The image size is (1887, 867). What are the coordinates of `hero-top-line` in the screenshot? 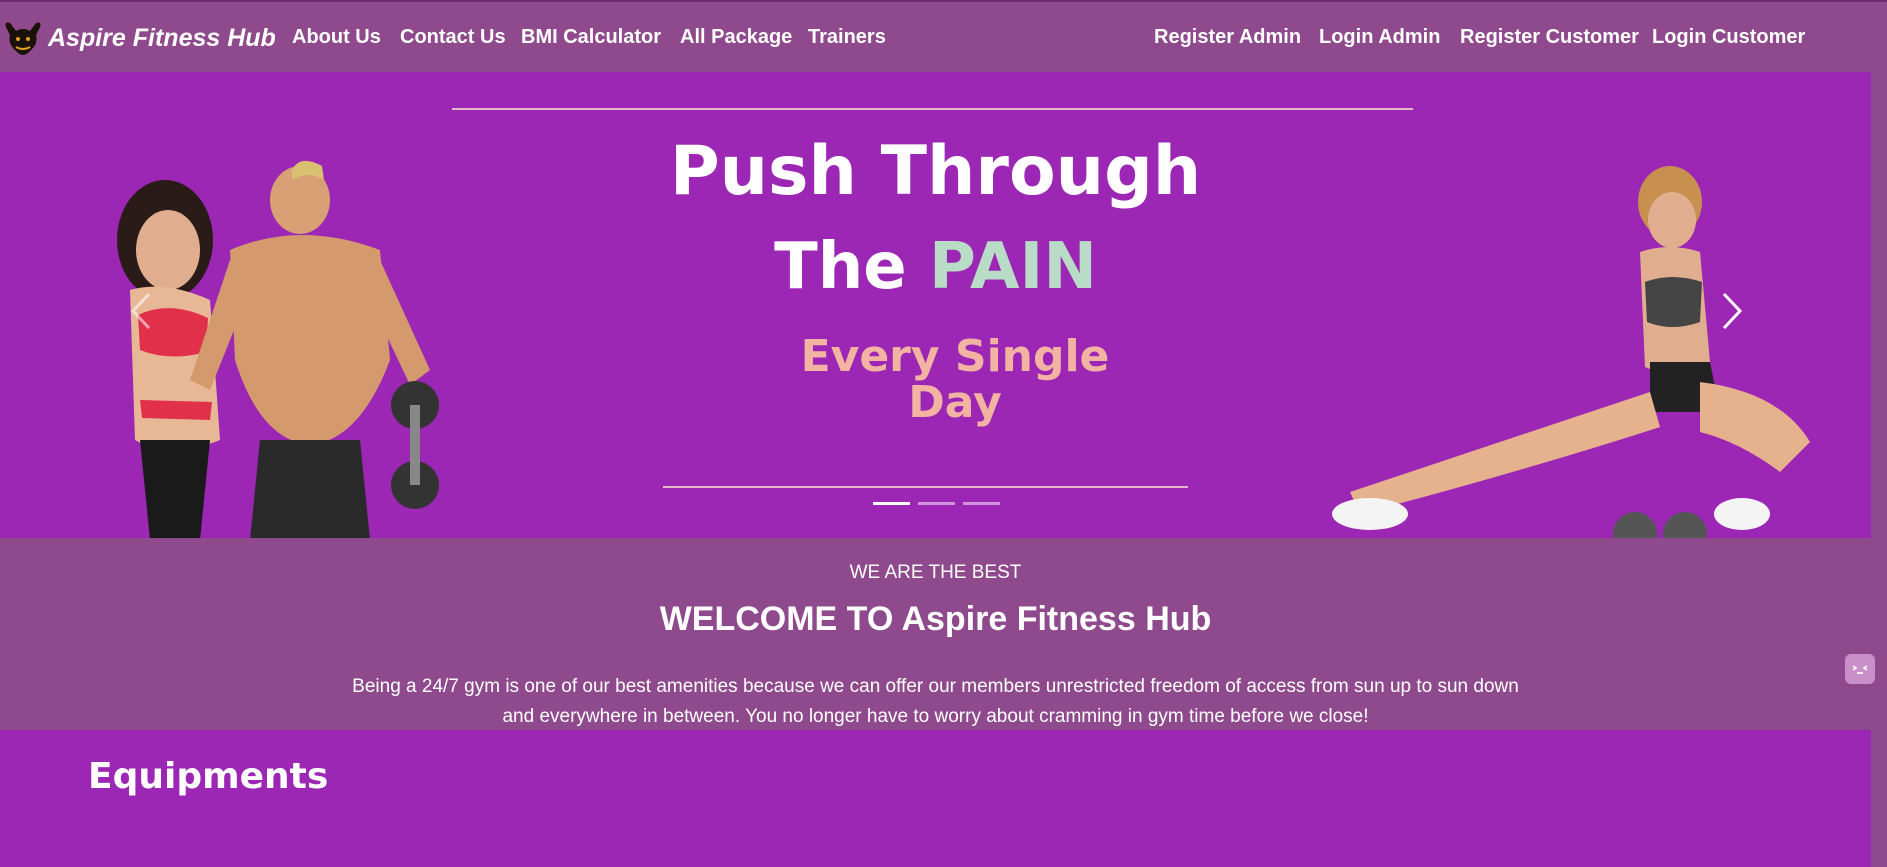 It's located at (932, 109).